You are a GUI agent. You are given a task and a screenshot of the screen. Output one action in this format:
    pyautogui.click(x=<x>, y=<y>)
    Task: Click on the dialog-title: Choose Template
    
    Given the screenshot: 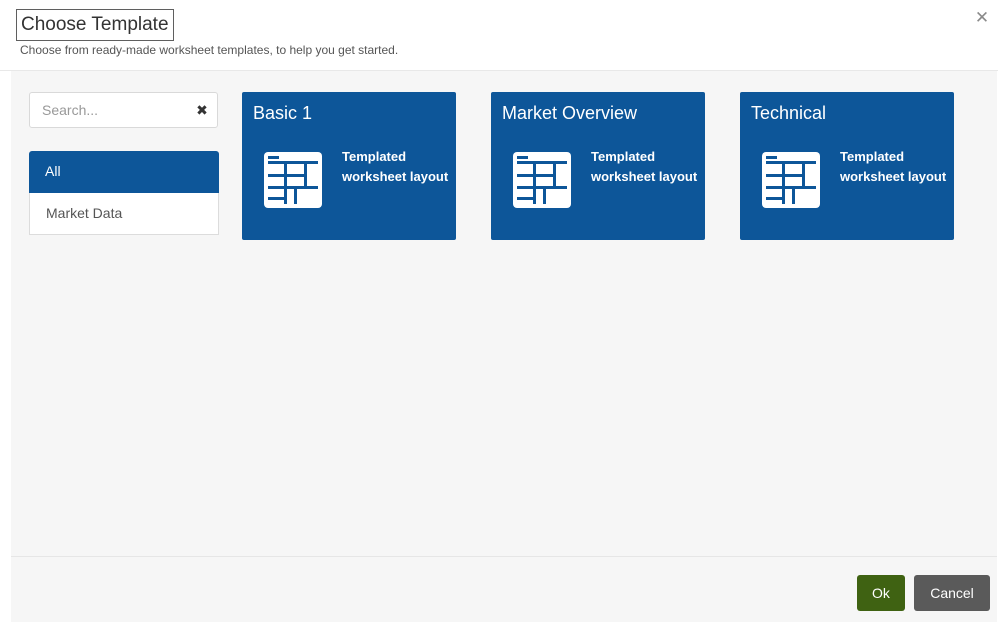 What is the action you would take?
    pyautogui.click(x=95, y=25)
    